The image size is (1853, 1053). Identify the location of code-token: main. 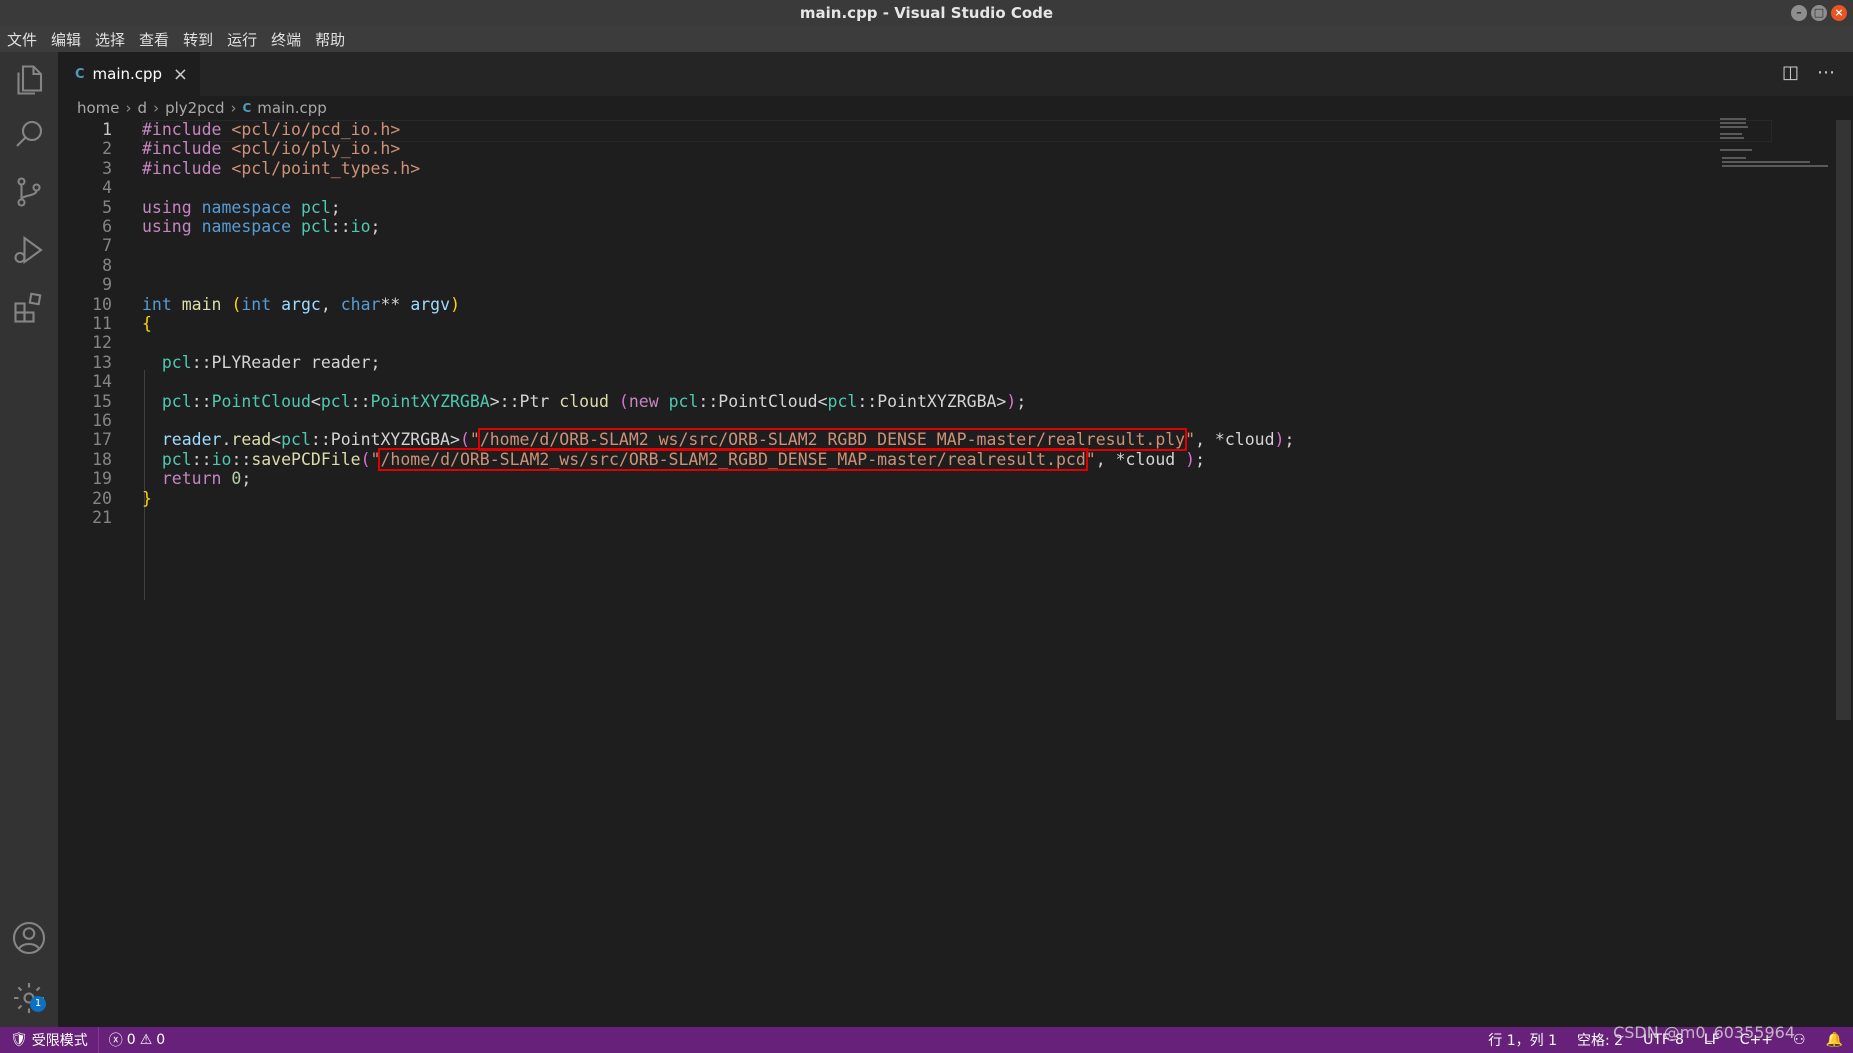
(201, 304).